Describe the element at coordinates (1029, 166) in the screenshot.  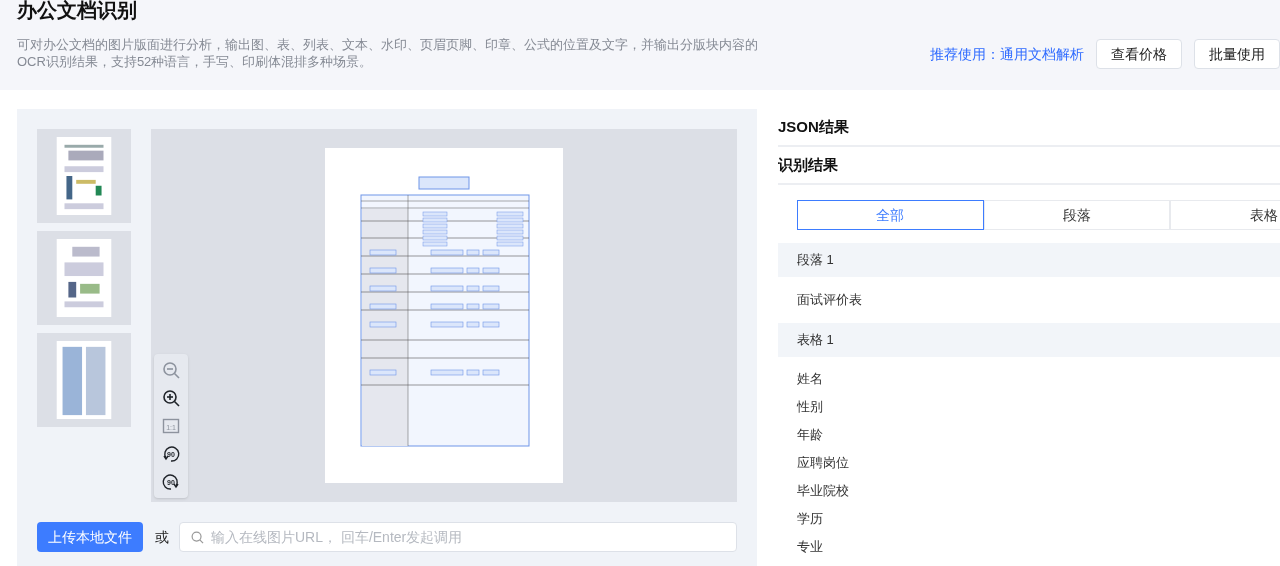
I see `result-heading: 识别结果` at that location.